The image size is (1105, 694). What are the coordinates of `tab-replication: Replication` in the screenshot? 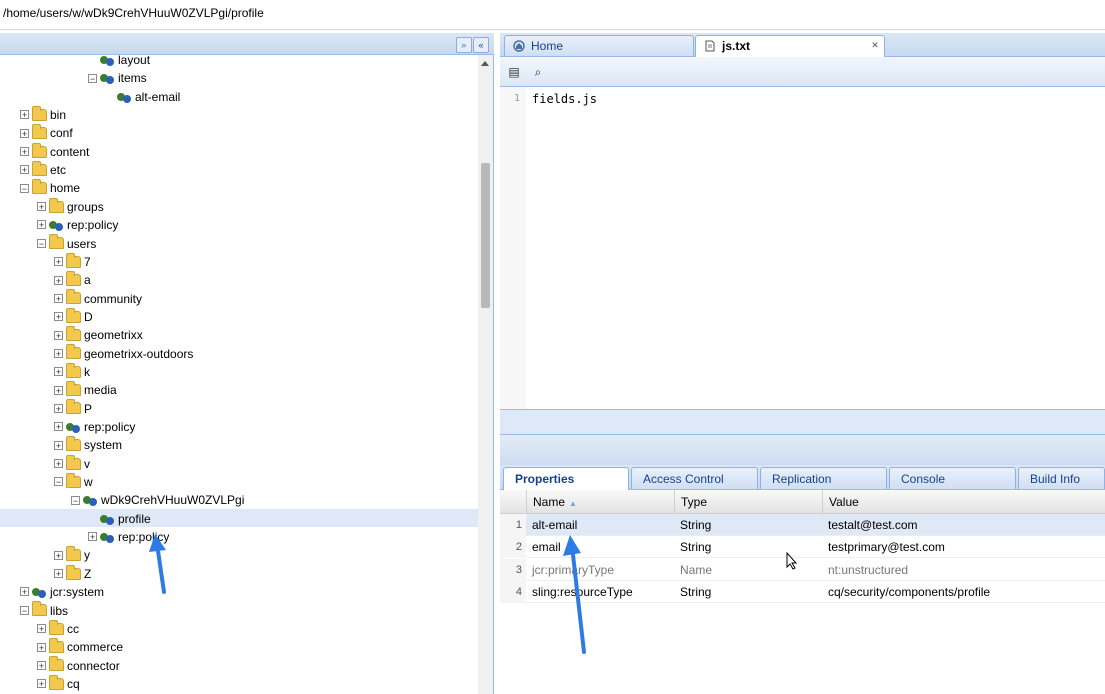 It's located at (823, 478).